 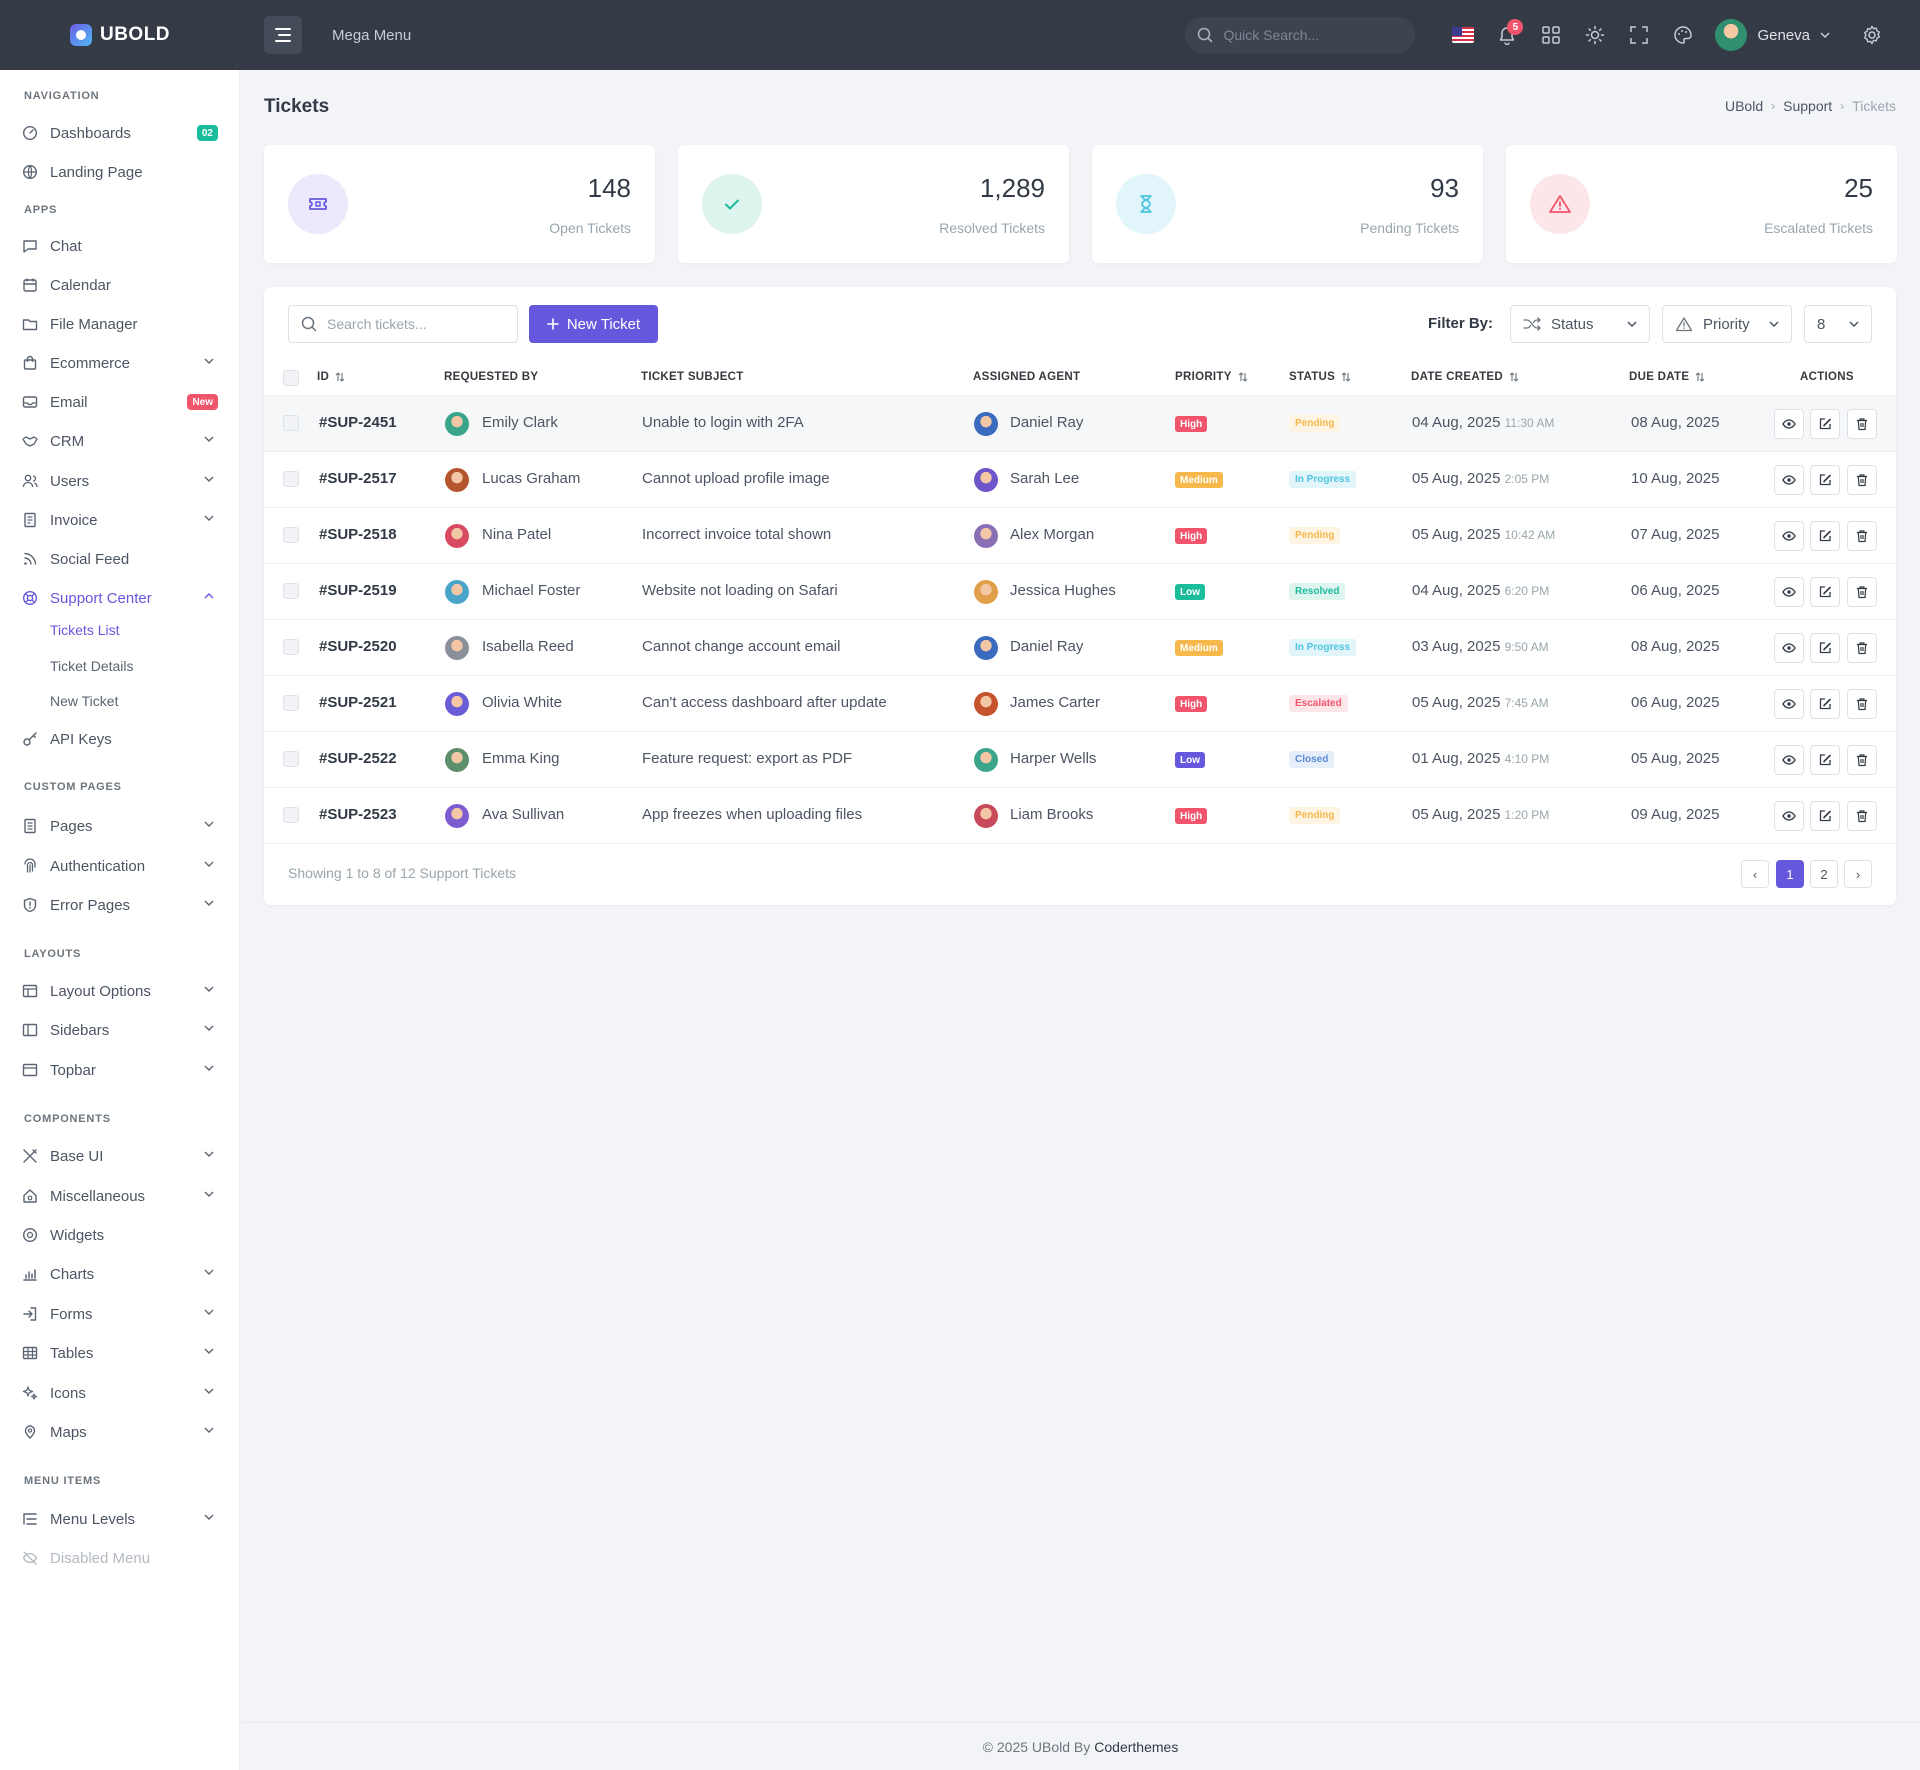 What do you see at coordinates (120, 133) in the screenshot?
I see `sidebar-item-dashboards: Dashboards 02` at bounding box center [120, 133].